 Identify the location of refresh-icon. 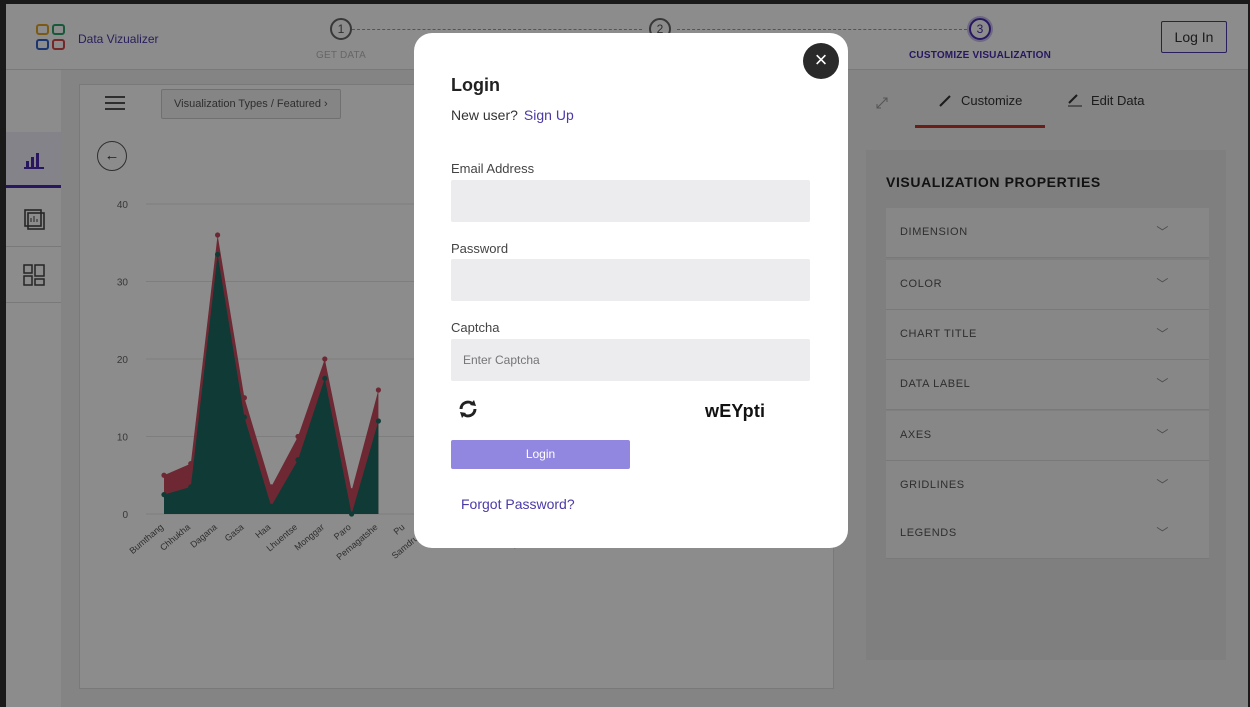
(468, 409).